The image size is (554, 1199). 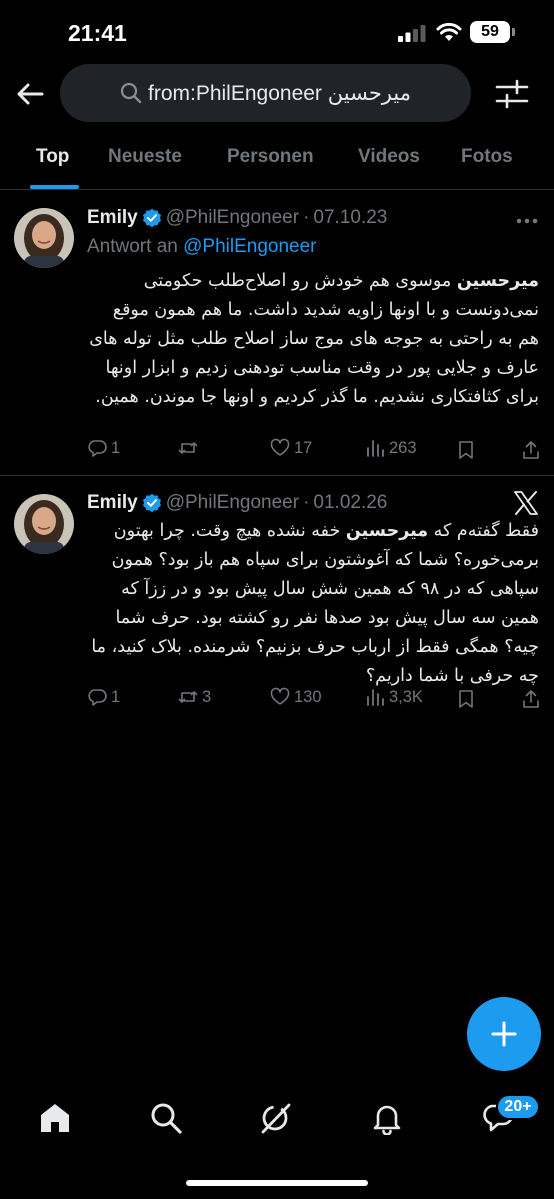 What do you see at coordinates (55, 1118) in the screenshot?
I see `home-icon` at bounding box center [55, 1118].